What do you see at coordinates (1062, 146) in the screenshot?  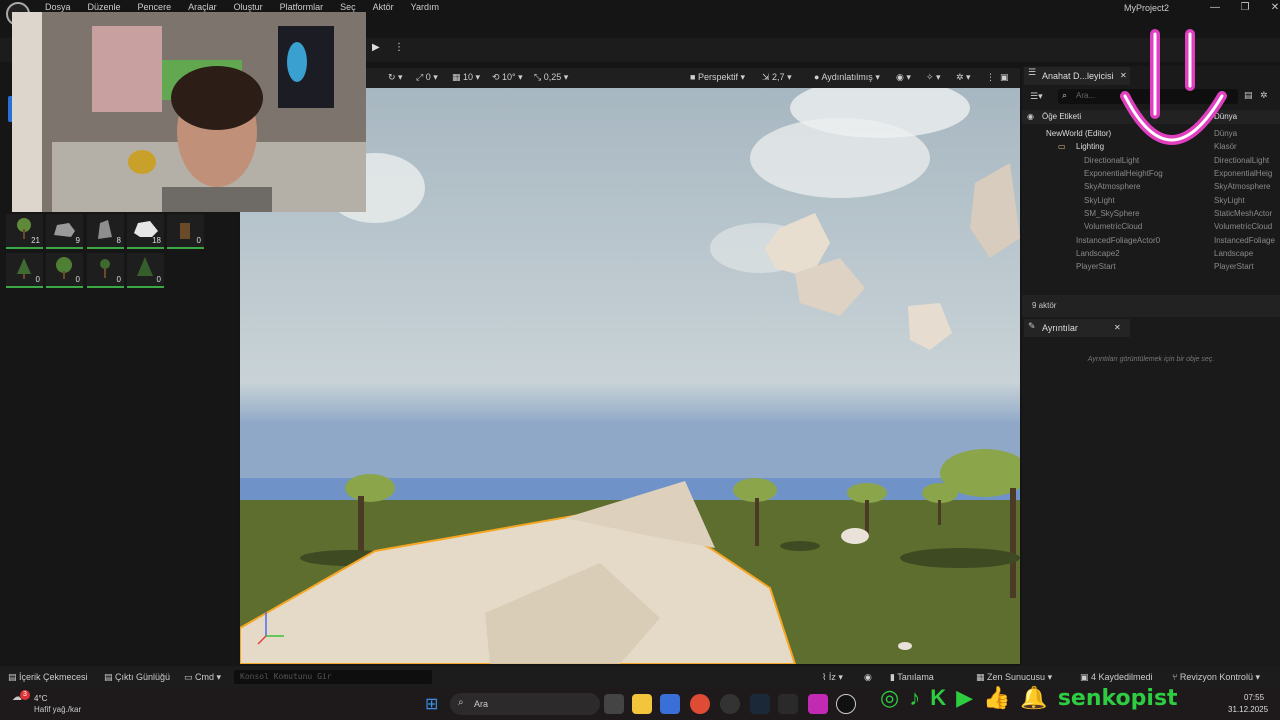 I see `folder-icon: ▭` at bounding box center [1062, 146].